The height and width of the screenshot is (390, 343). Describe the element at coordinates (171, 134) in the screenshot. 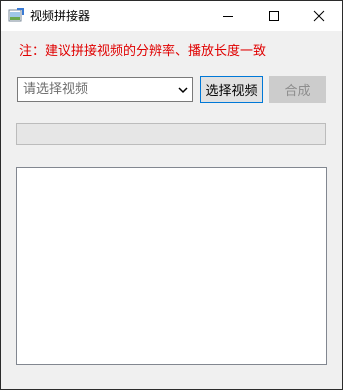

I see `progress-bar` at that location.